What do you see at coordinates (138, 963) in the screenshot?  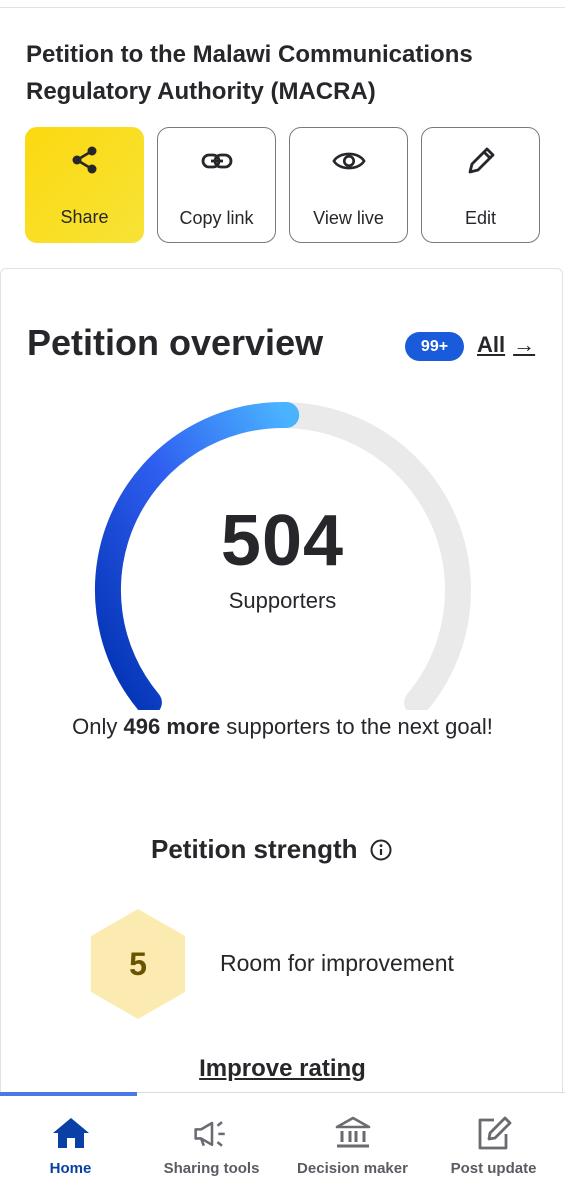 I see `strength-score: 5` at bounding box center [138, 963].